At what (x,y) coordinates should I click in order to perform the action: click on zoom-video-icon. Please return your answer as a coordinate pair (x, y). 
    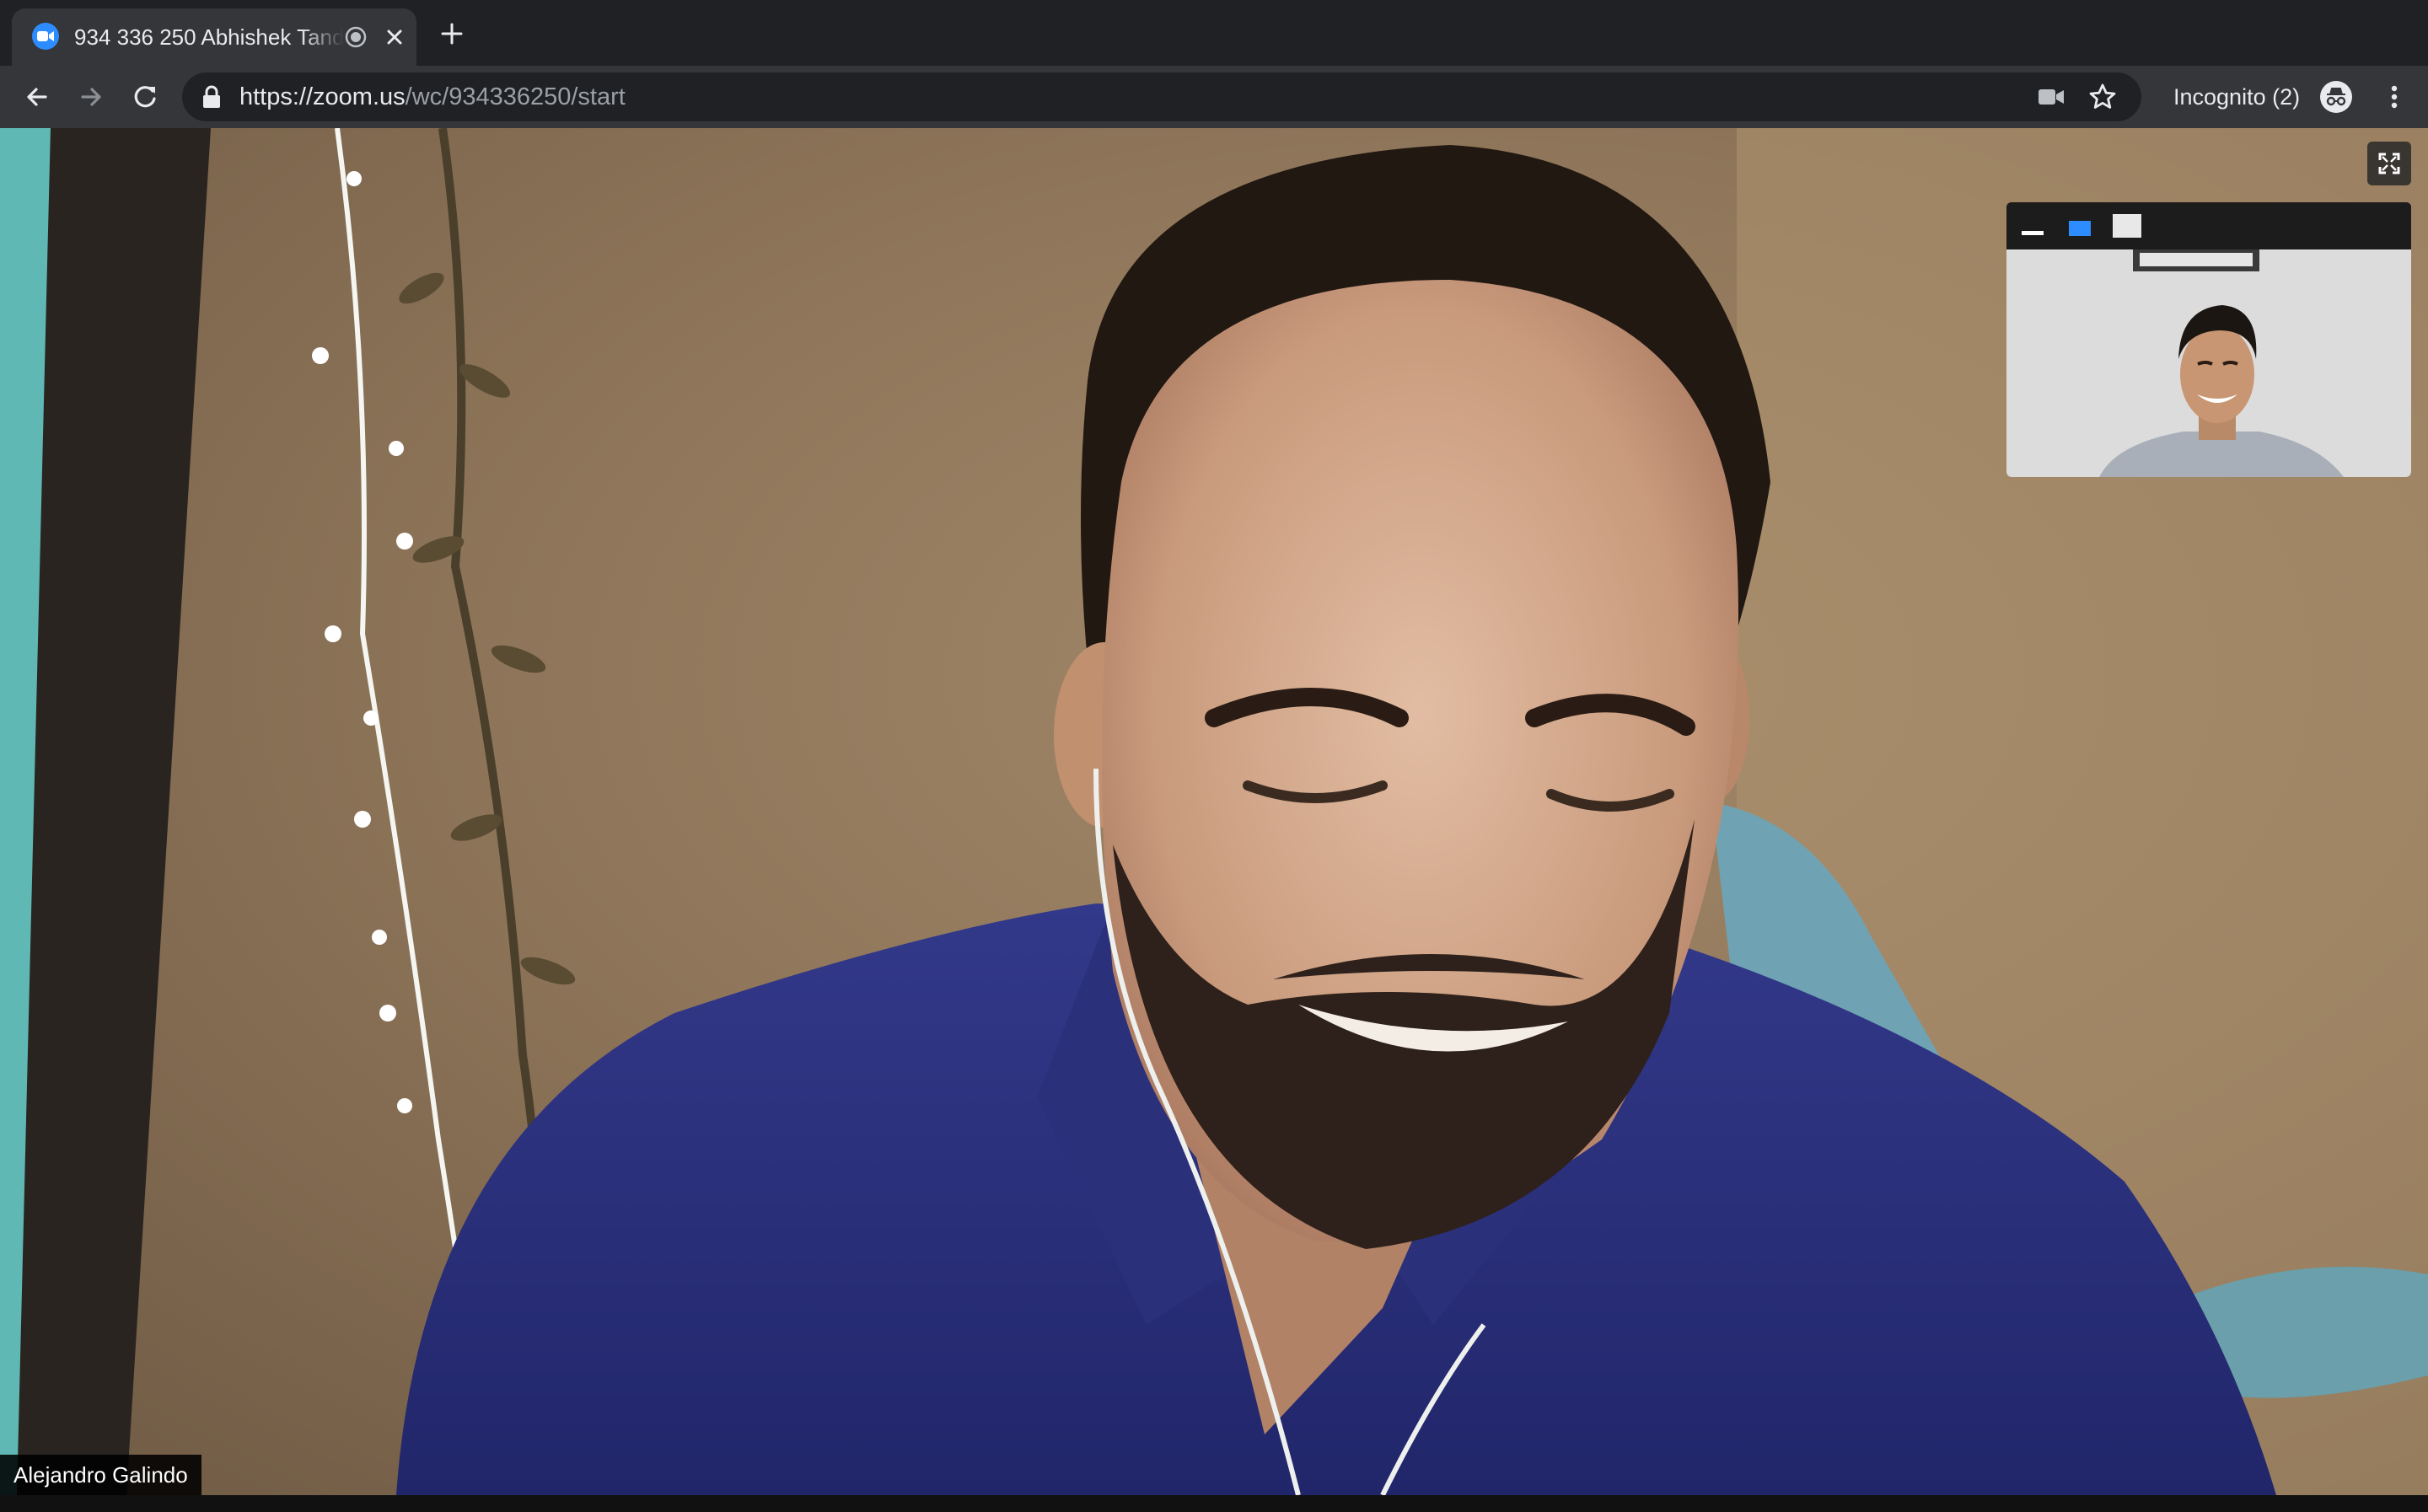
    Looking at the image, I should click on (45, 36).